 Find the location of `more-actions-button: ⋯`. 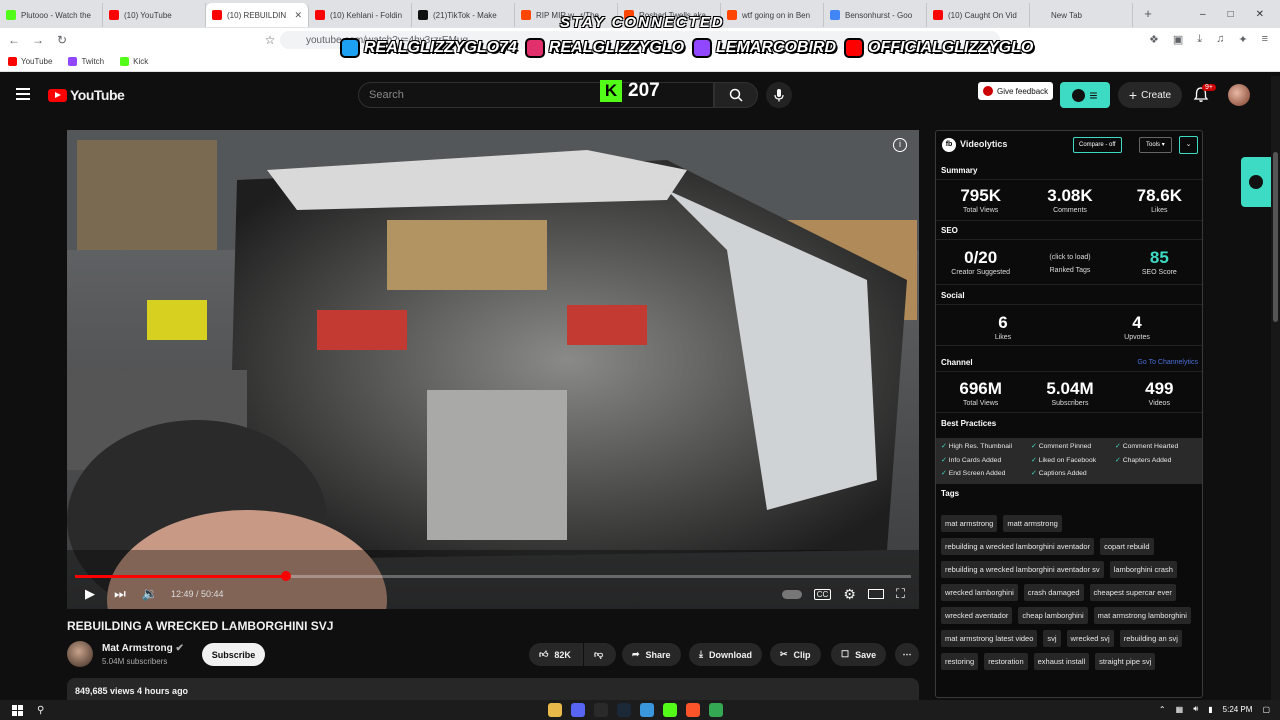

more-actions-button: ⋯ is located at coordinates (907, 654).